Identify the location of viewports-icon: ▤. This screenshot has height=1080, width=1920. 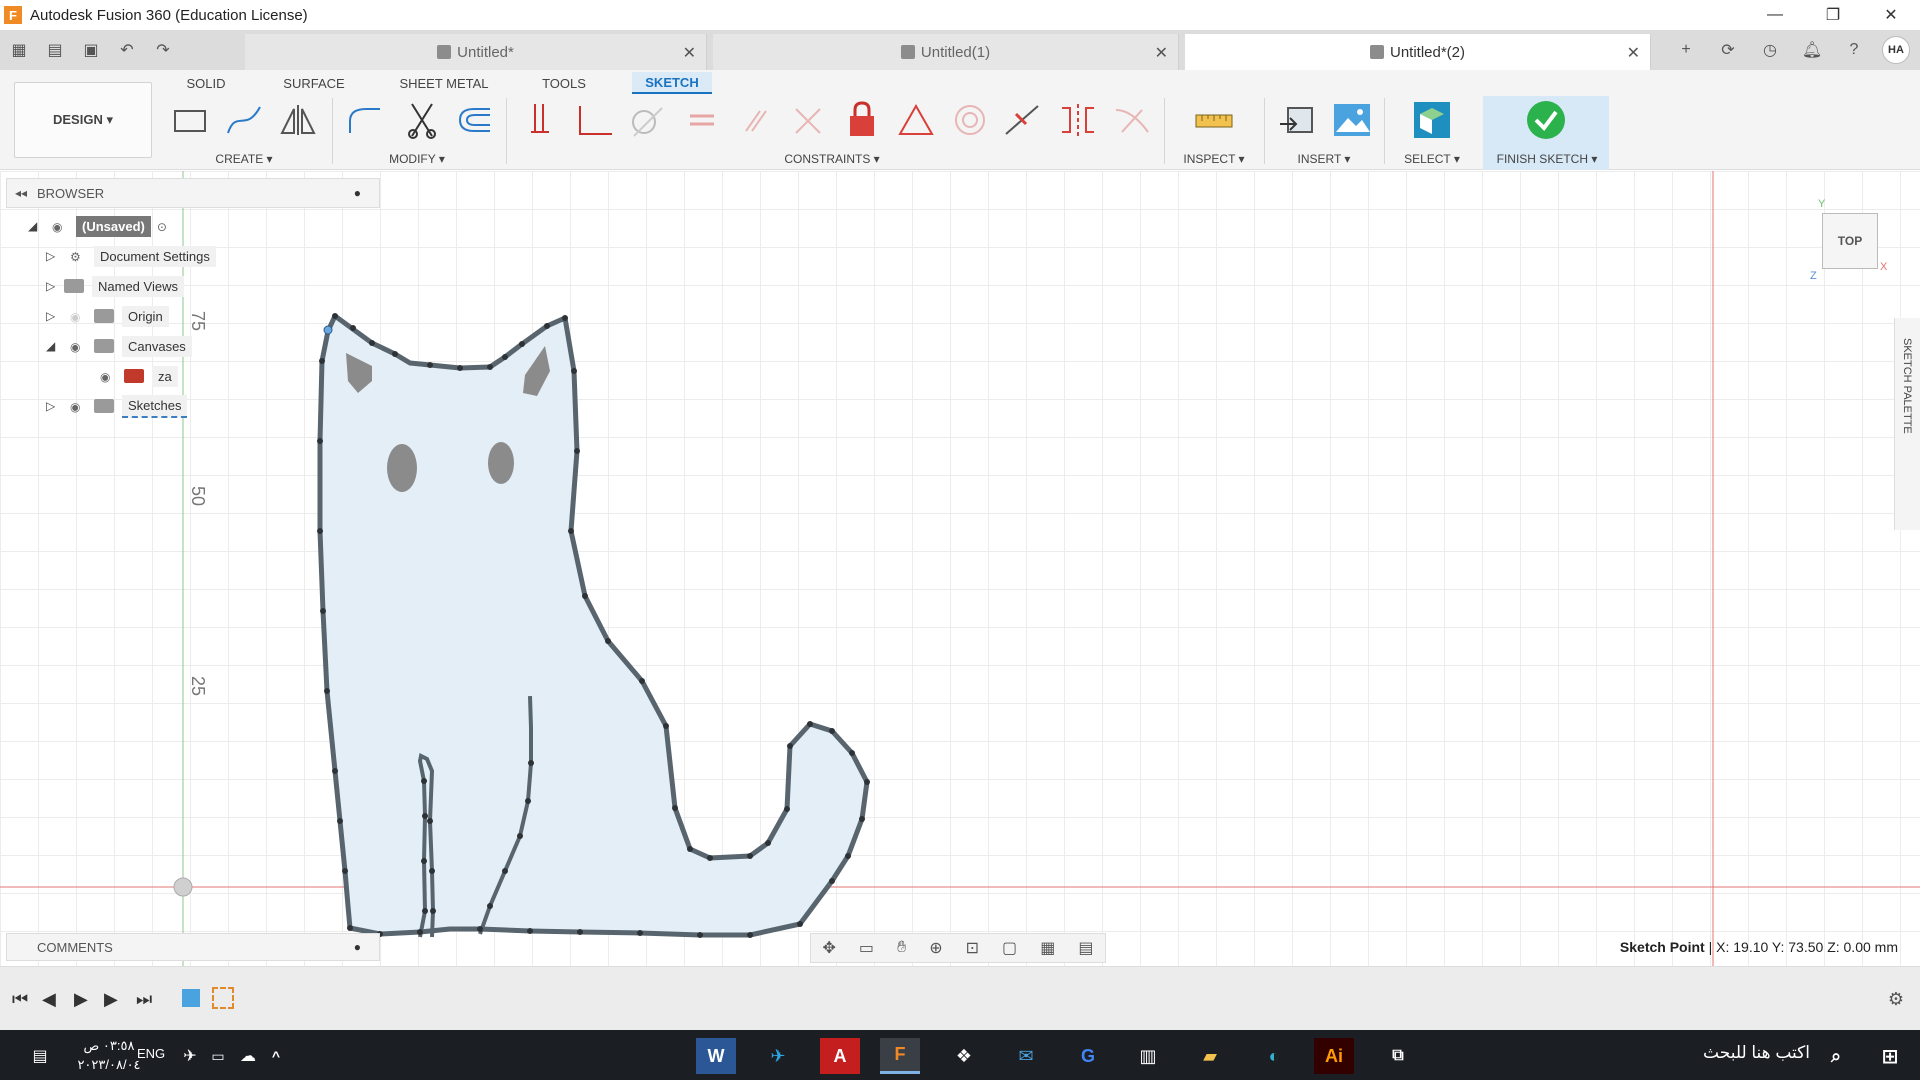
(1085, 948).